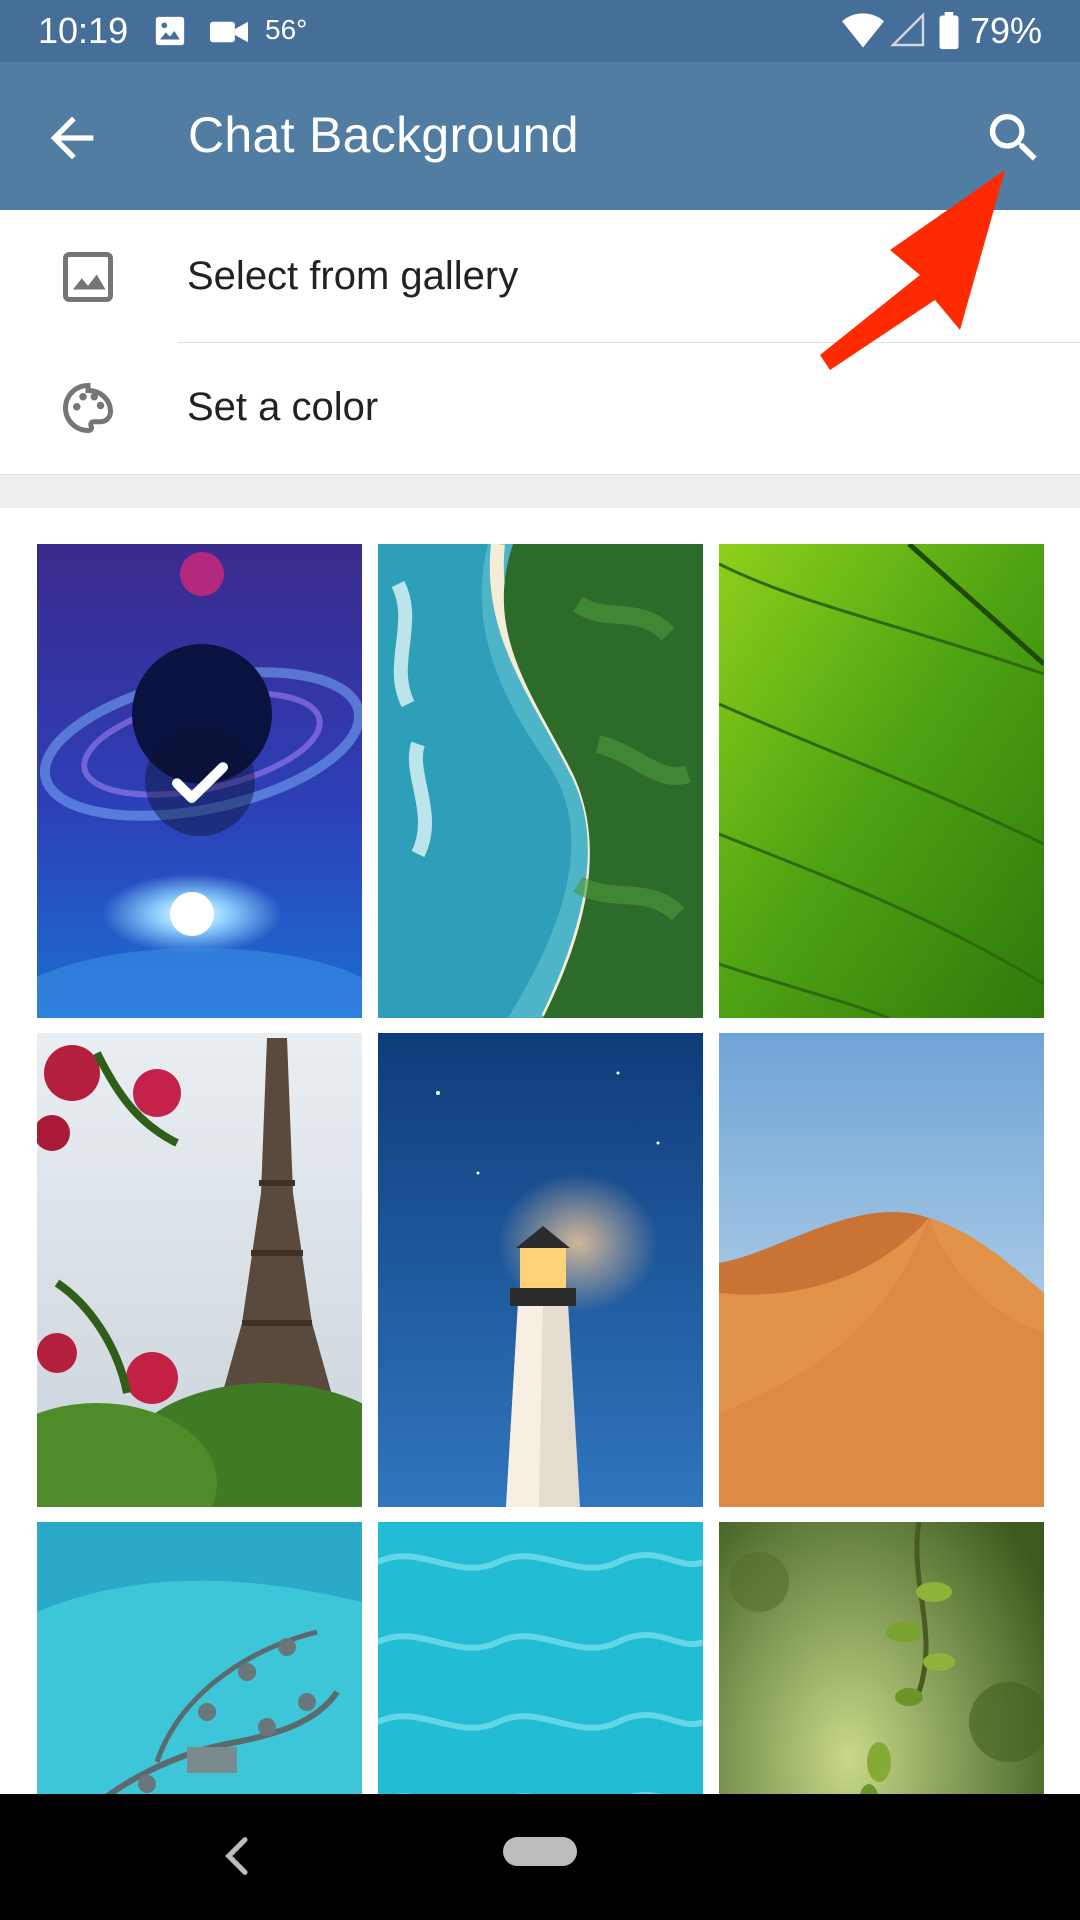 The image size is (1080, 1920). I want to click on status-temperature: 56°, so click(286, 29).